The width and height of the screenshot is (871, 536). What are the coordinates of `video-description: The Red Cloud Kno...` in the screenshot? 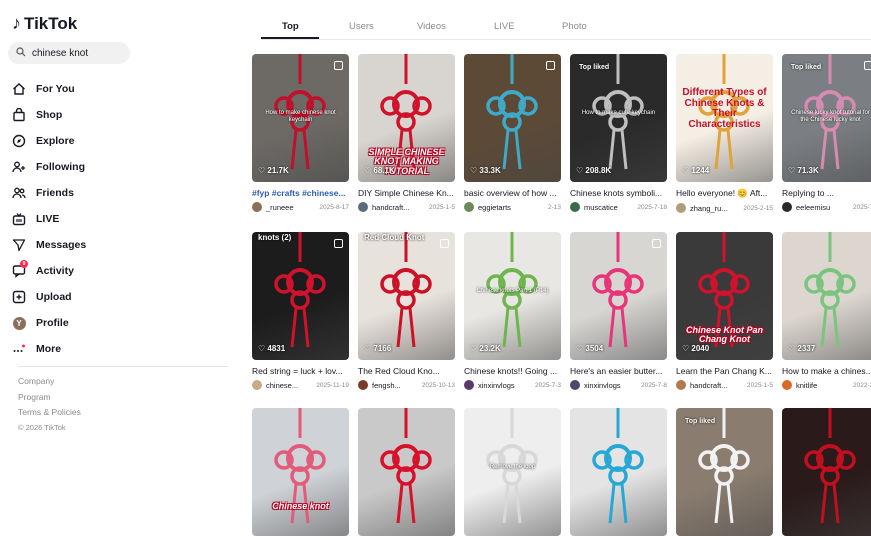 It's located at (406, 371).